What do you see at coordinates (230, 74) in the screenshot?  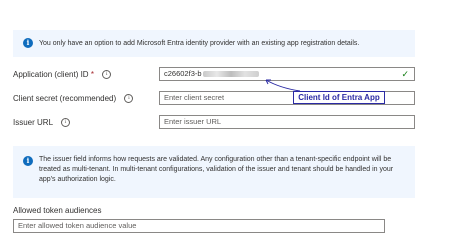 I see `redacted-value` at bounding box center [230, 74].